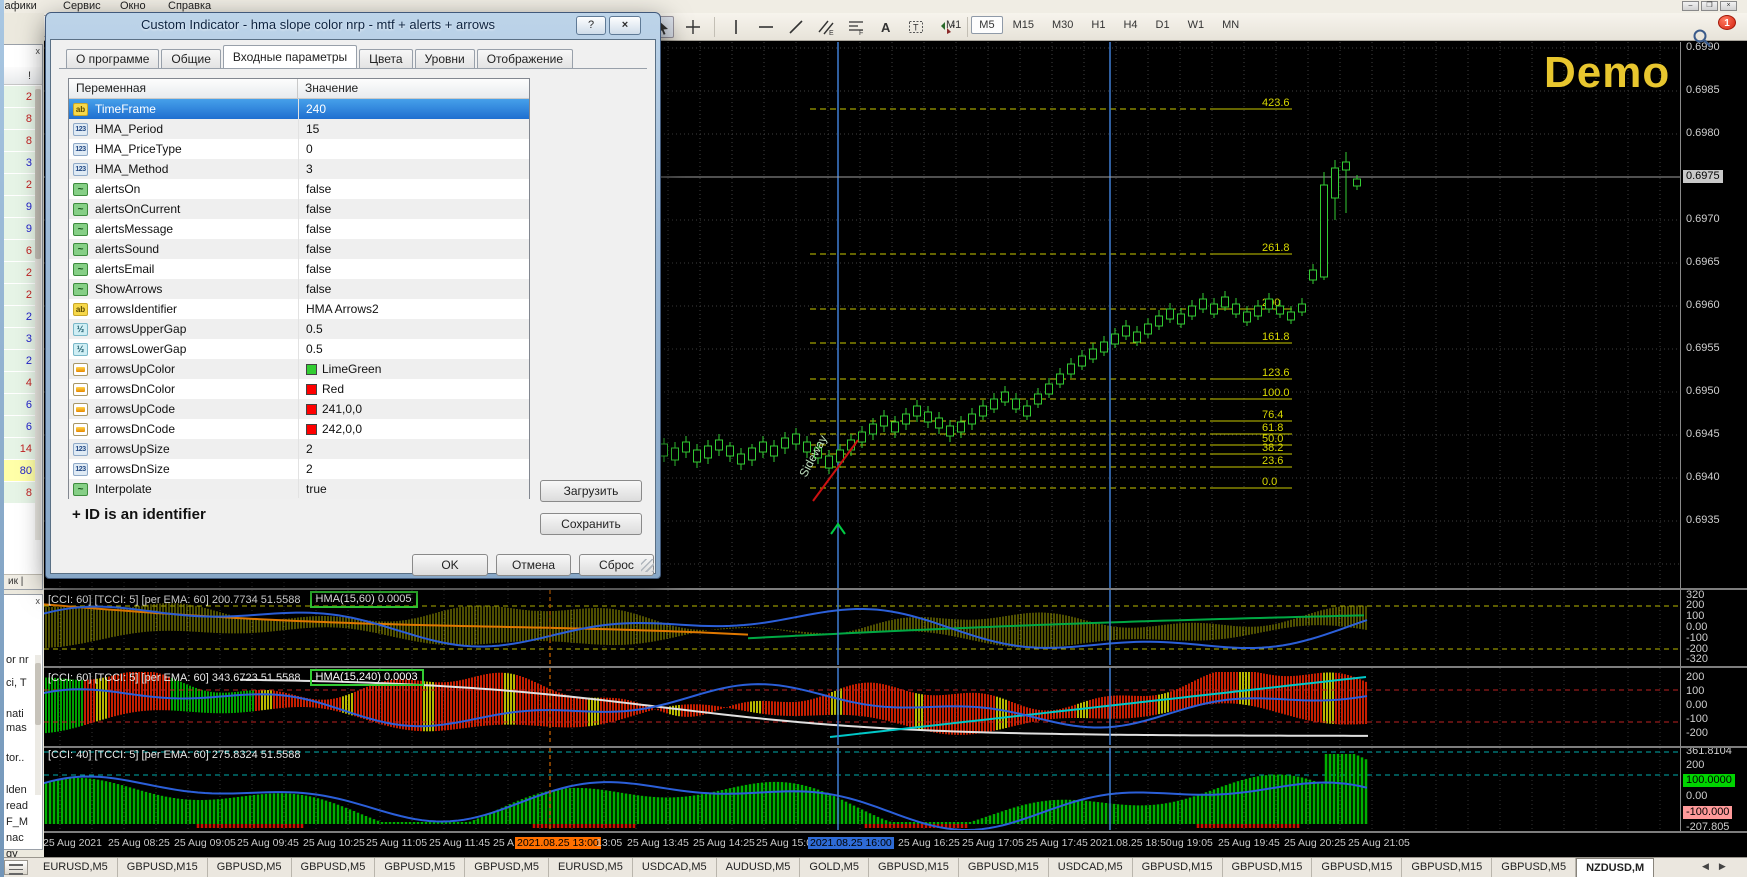 This screenshot has width=1747, height=877. What do you see at coordinates (533, 565) in the screenshot?
I see `cancel-button: Отмена` at bounding box center [533, 565].